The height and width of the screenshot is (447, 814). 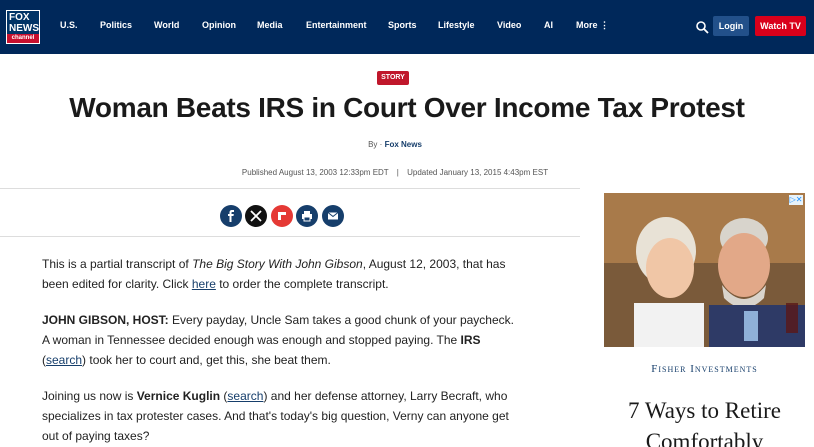 I want to click on search-link-irs: search, so click(x=64, y=360).